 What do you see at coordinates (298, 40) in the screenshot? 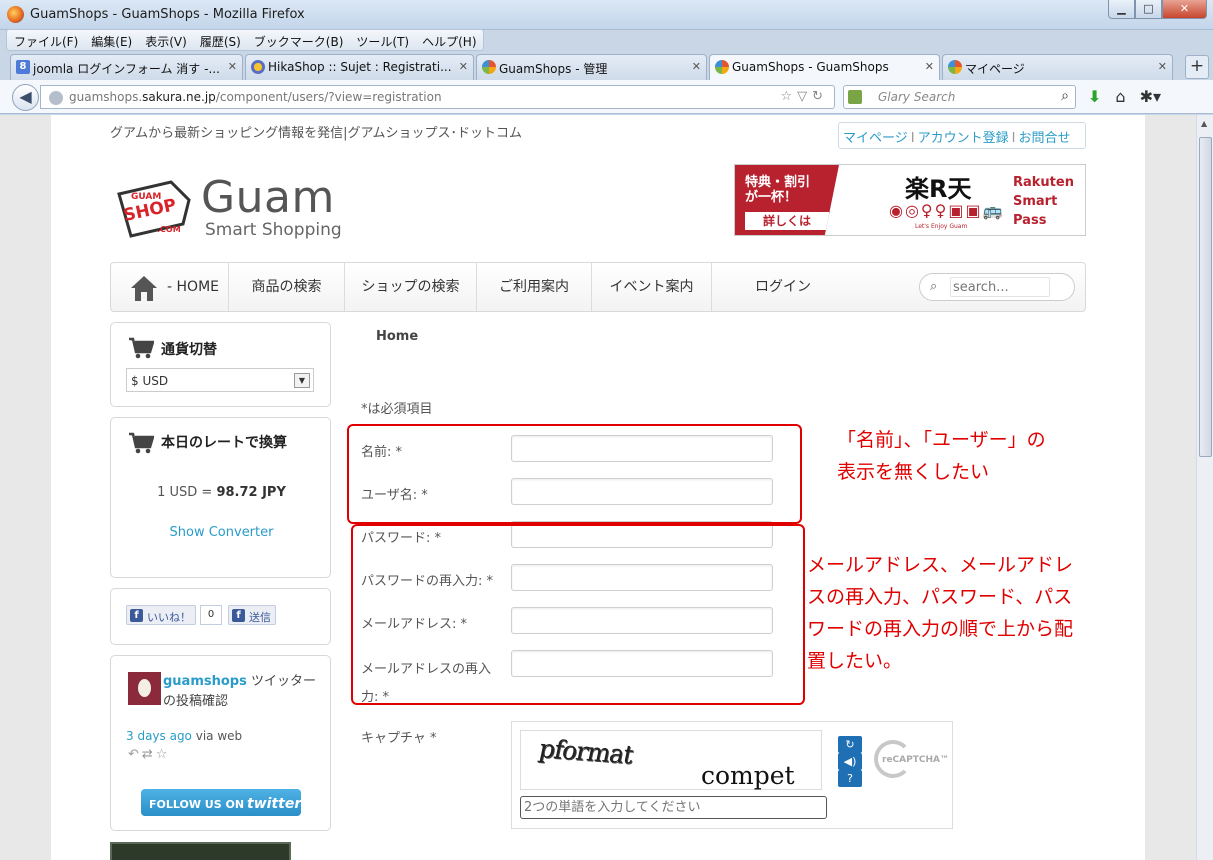
I see `menu-bookmarks: ブックマーク(B)` at bounding box center [298, 40].